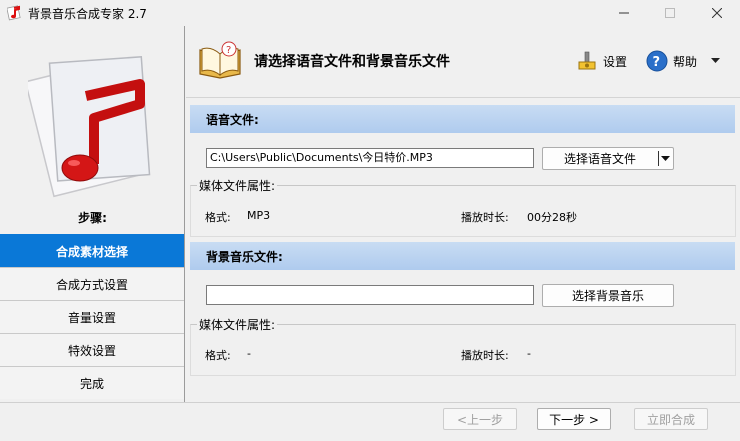 Image resolution: width=740 pixels, height=441 pixels. Describe the element at coordinates (89, 127) in the screenshot. I see `music-note-logo-icon` at that location.